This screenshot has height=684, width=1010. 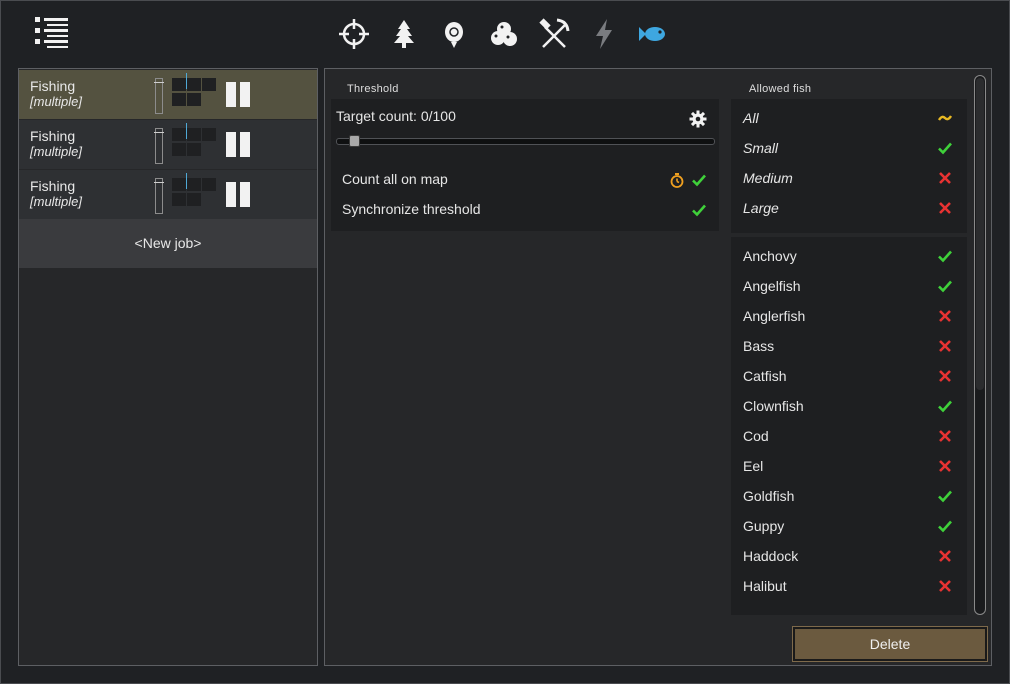 I want to click on fish-row: Haddock, so click(x=851, y=561).